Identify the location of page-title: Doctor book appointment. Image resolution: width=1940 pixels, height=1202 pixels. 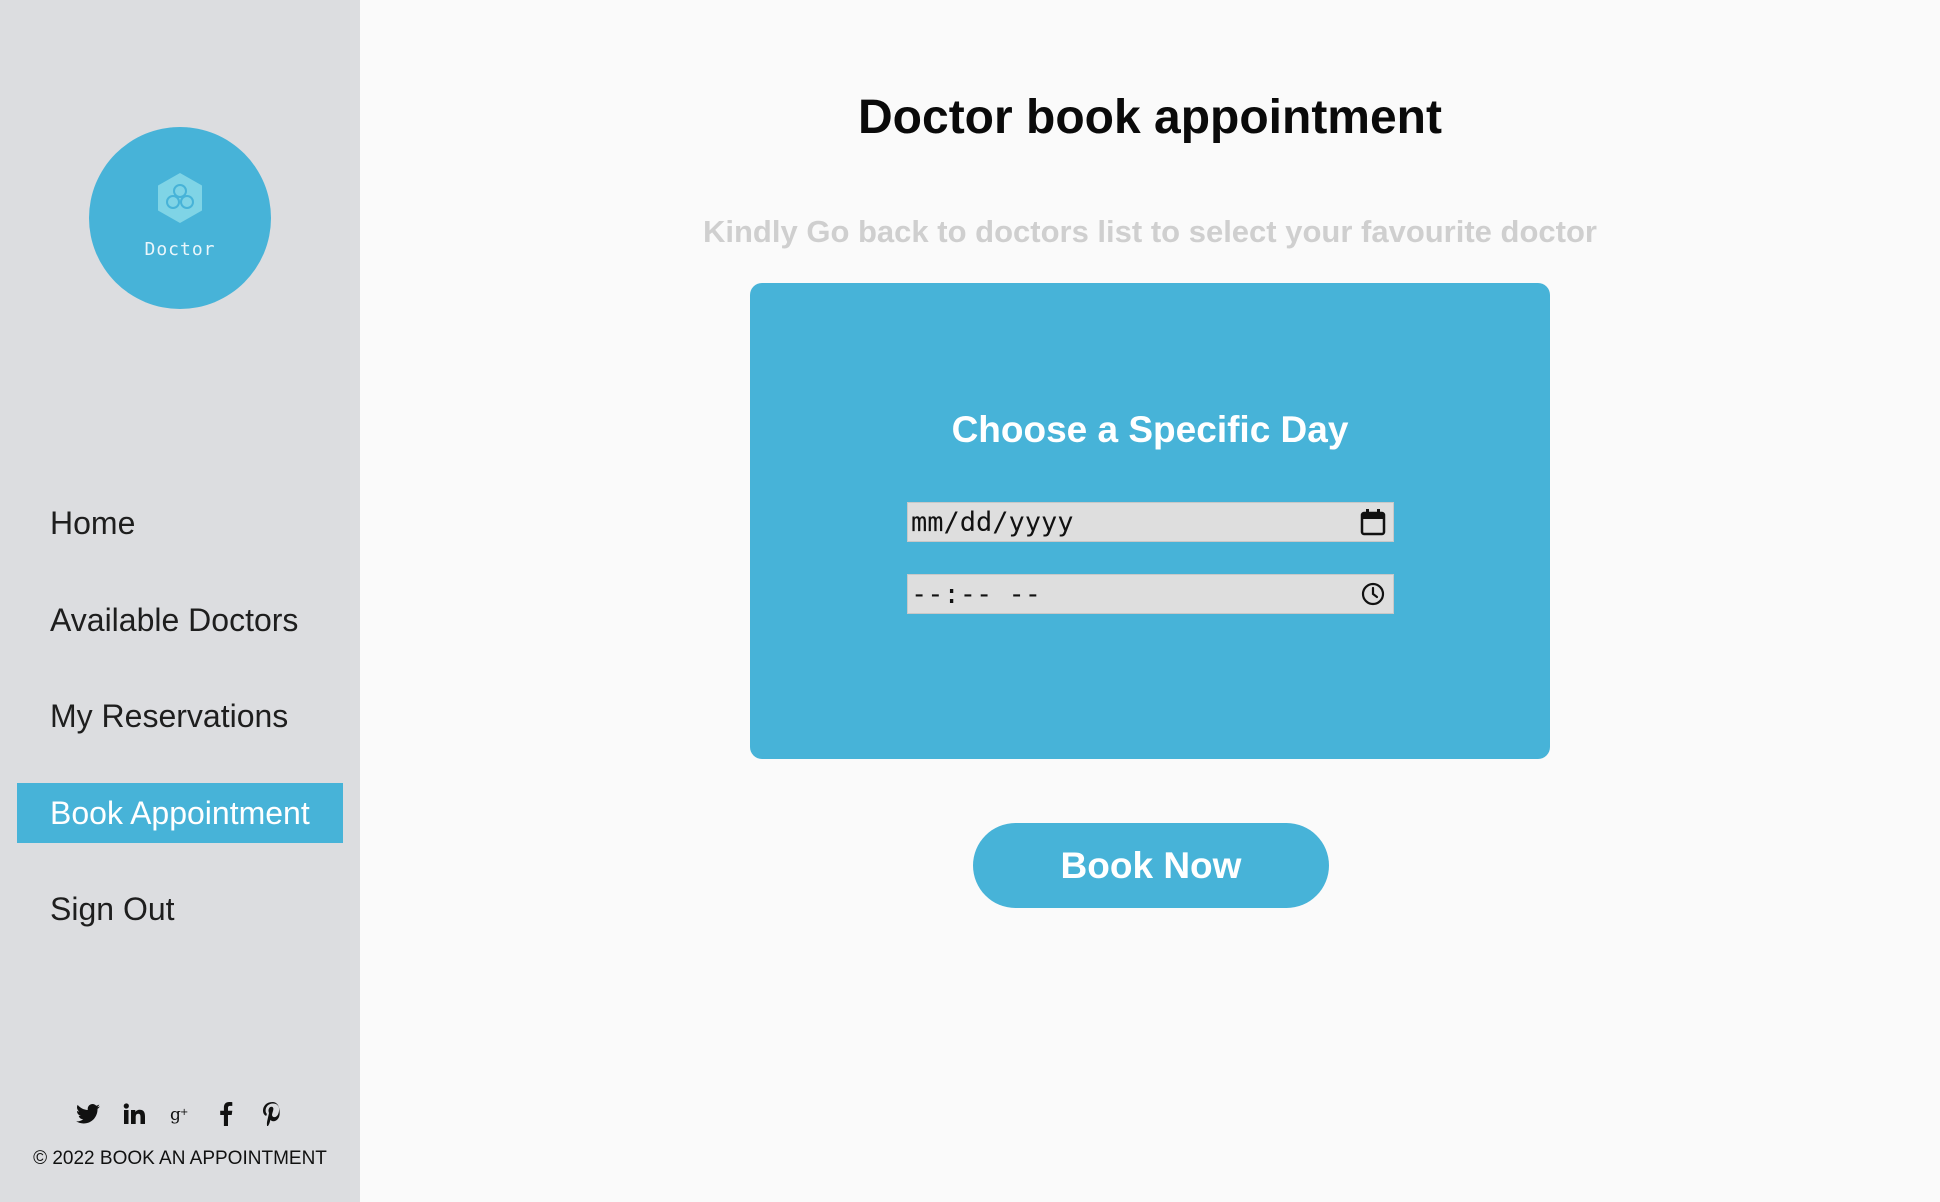
(1150, 117).